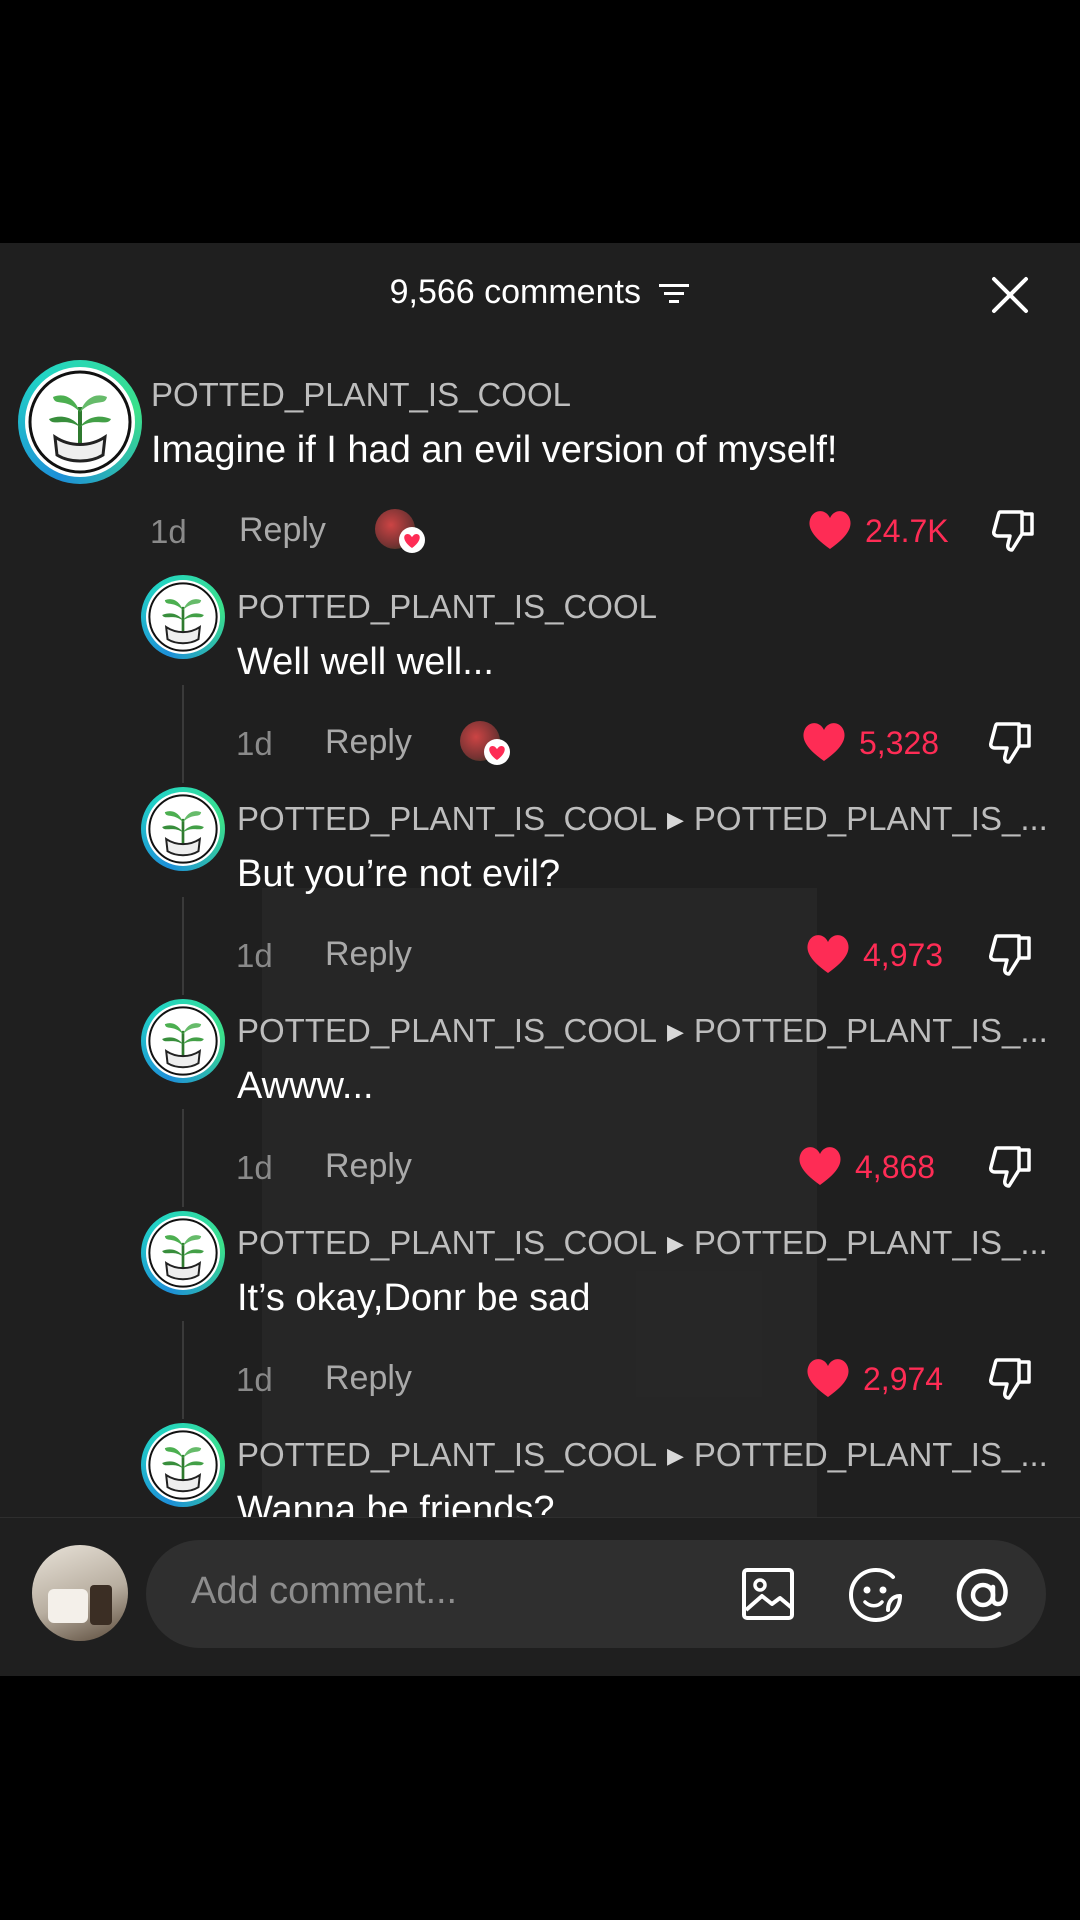 The height and width of the screenshot is (1920, 1080). What do you see at coordinates (396, 1503) in the screenshot?
I see `comment-text: Wanna be friends?` at bounding box center [396, 1503].